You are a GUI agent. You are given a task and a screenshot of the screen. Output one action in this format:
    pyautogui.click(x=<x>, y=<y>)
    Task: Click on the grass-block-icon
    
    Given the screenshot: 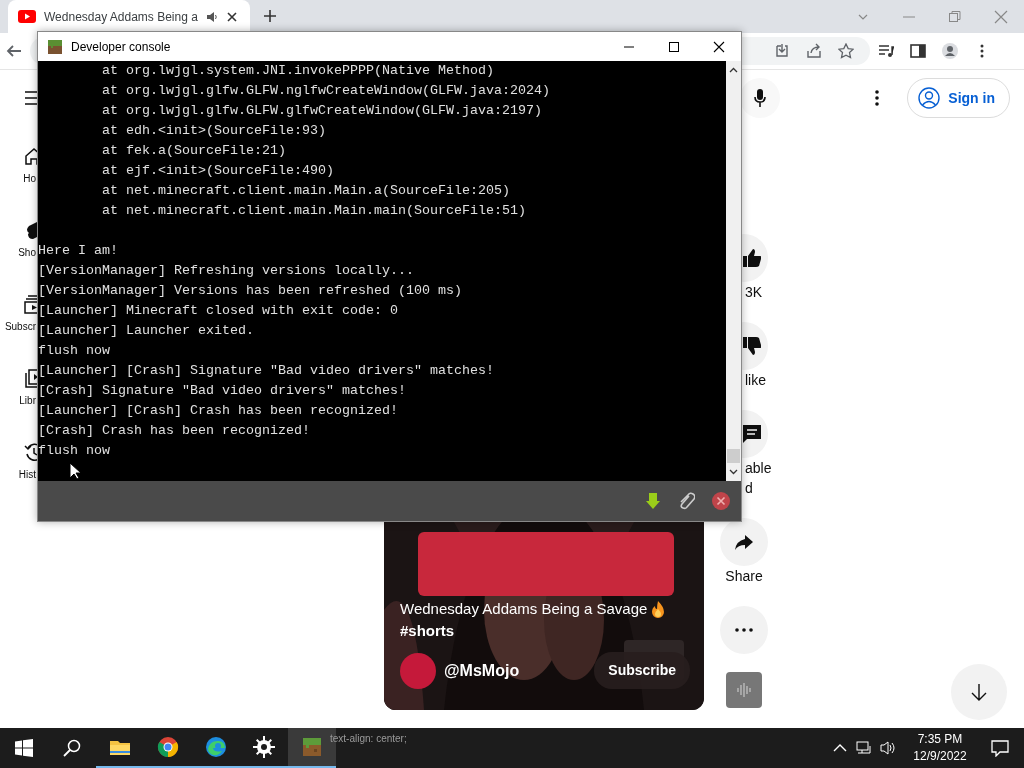 What is the action you would take?
    pyautogui.click(x=55, y=46)
    